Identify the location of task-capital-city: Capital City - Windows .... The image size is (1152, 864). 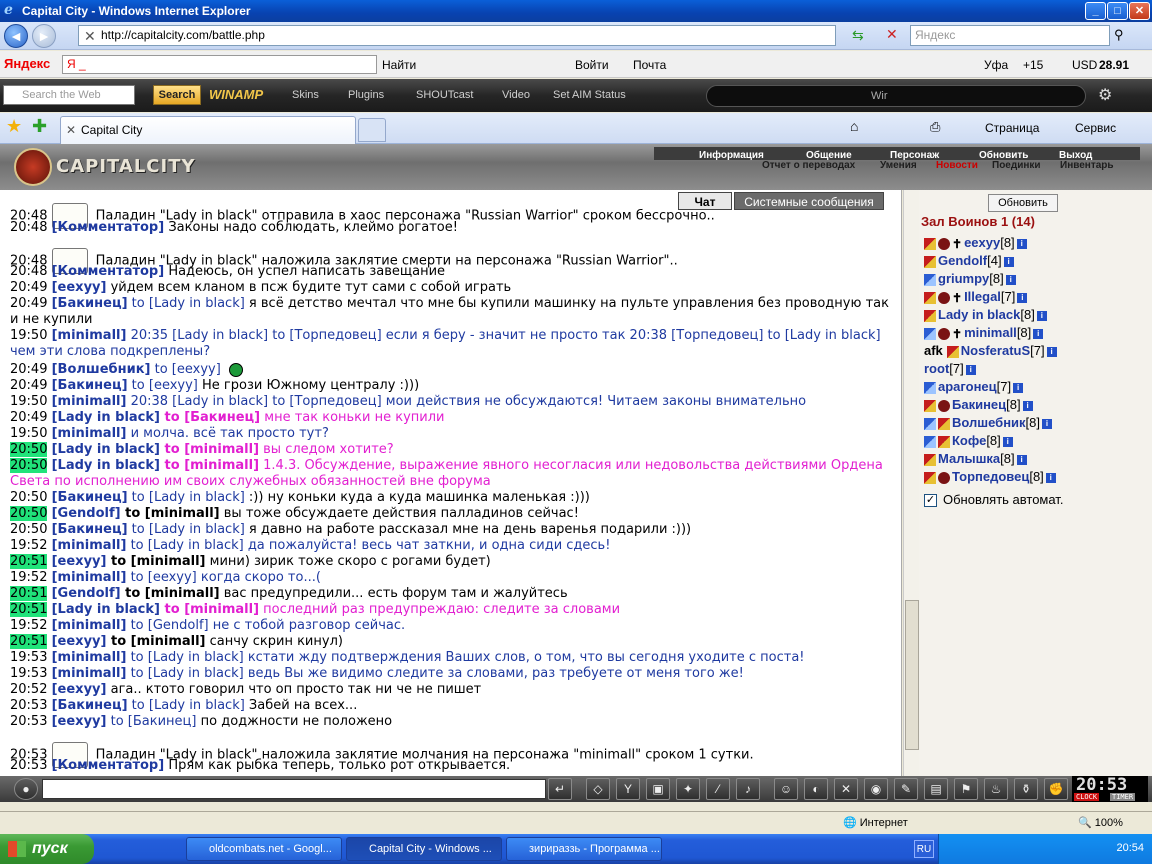
(424, 849).